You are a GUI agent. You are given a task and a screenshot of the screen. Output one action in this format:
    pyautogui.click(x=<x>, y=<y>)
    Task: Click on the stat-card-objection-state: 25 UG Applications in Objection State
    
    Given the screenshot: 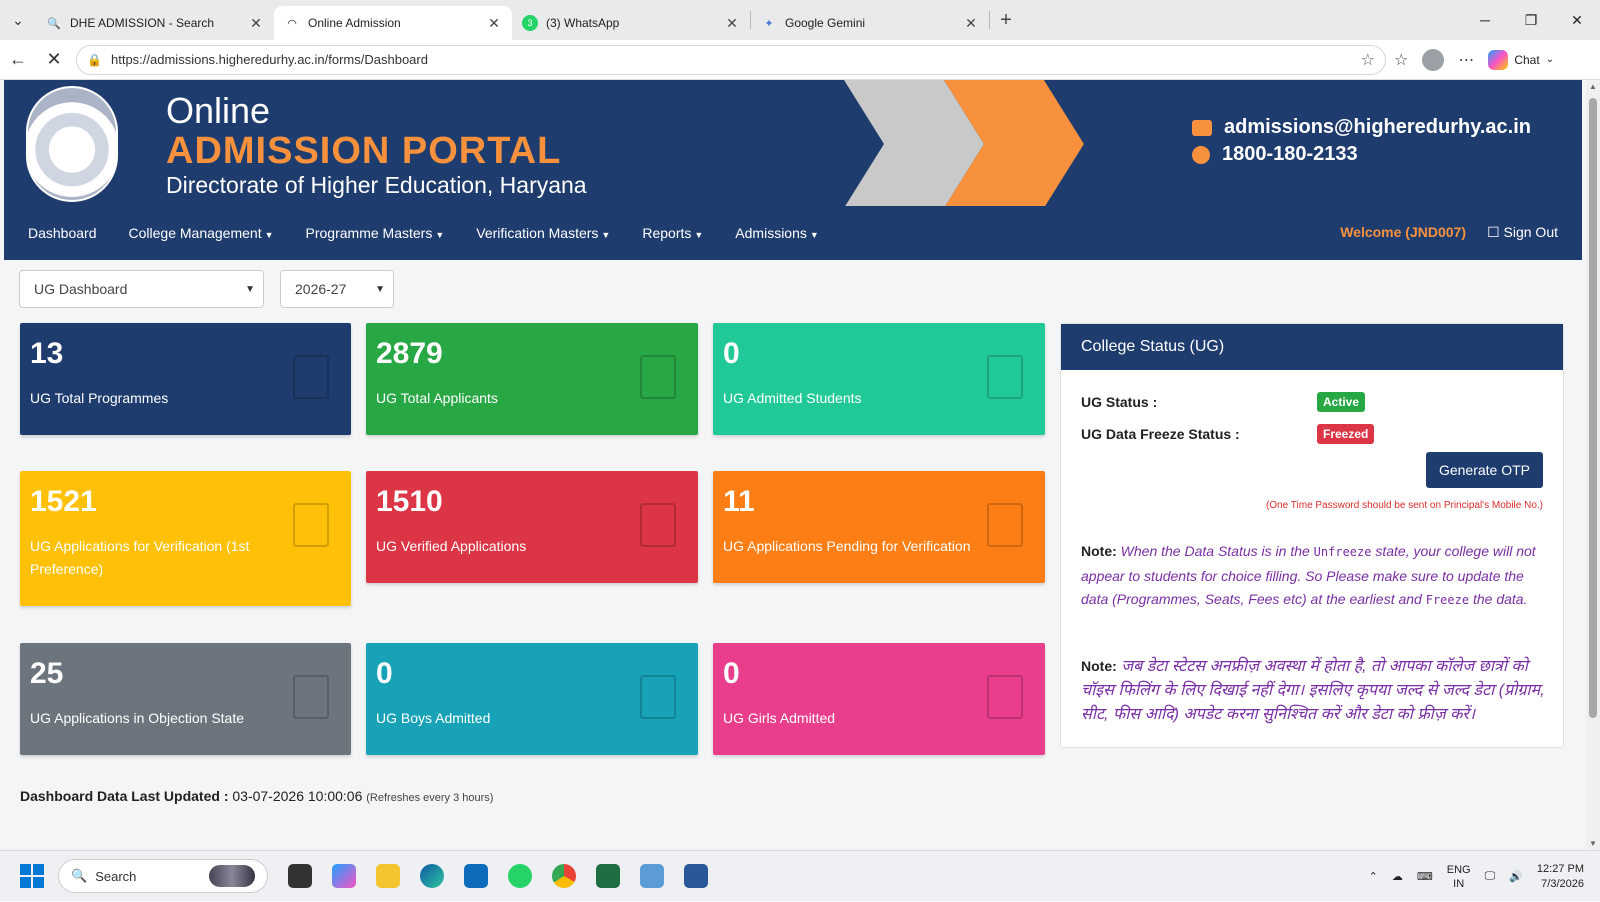 What is the action you would take?
    pyautogui.click(x=185, y=699)
    